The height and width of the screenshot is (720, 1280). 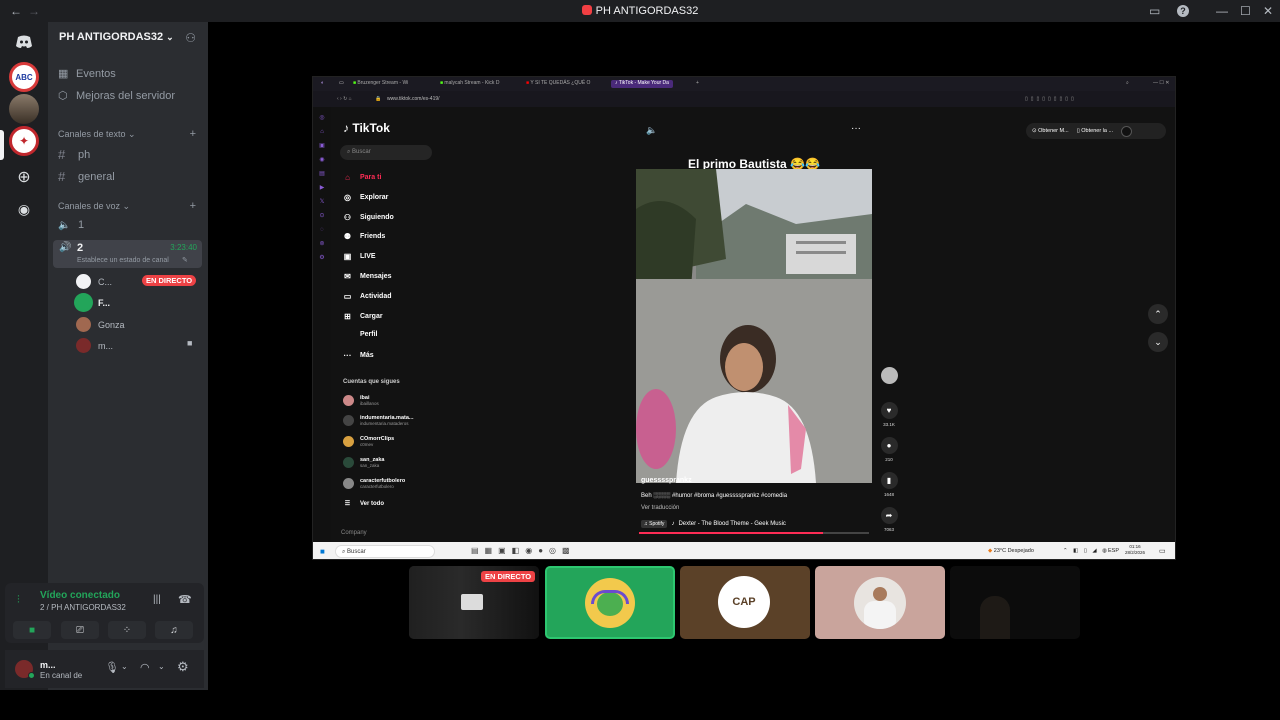 I want to click on server-avatar-icon, so click(x=24, y=109).